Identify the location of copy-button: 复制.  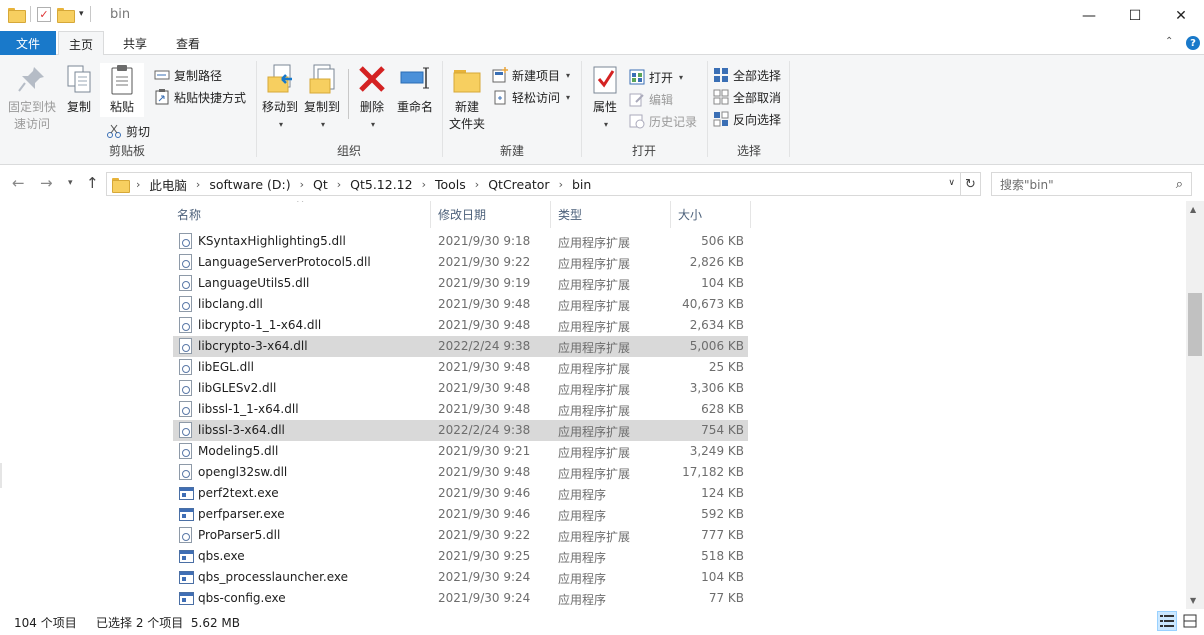
(79, 89).